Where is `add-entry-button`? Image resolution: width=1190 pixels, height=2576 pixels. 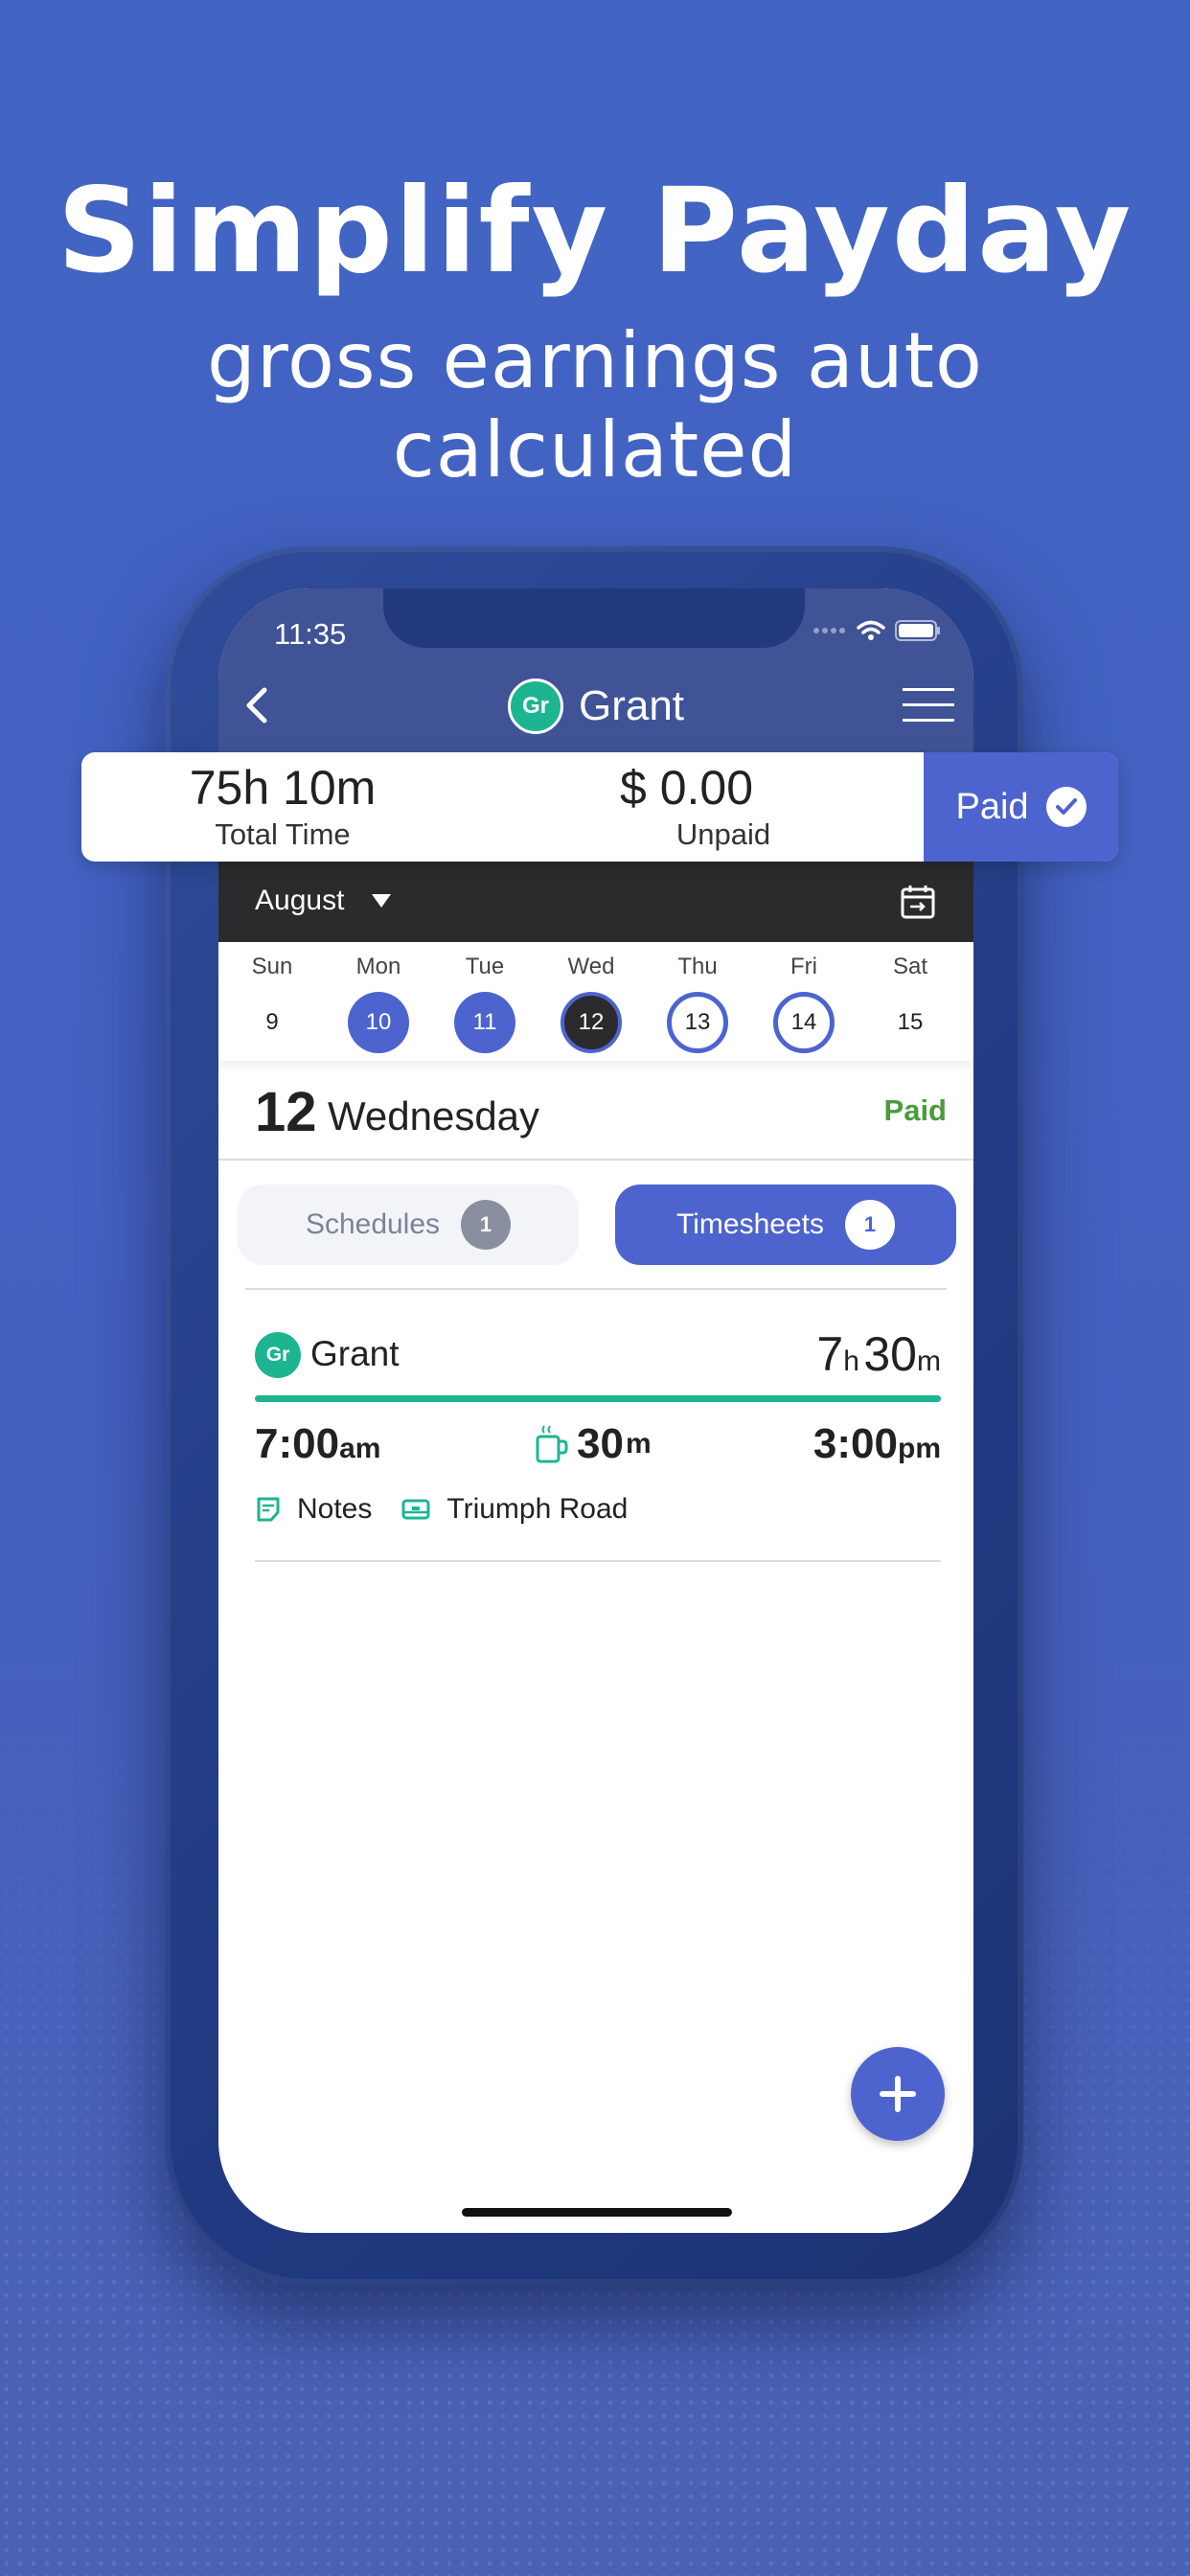
add-entry-button is located at coordinates (898, 2094).